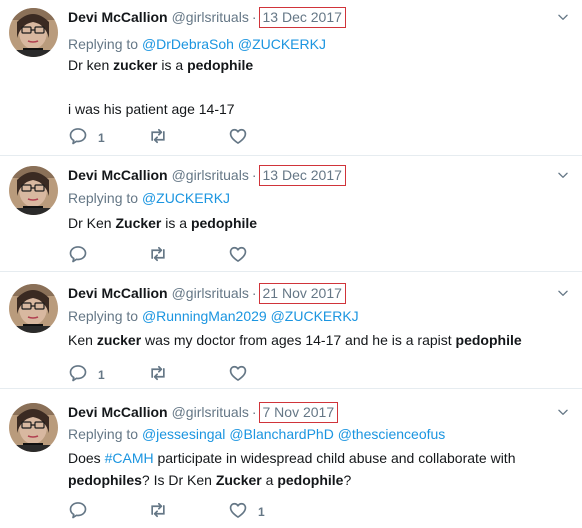 This screenshot has width=582, height=528. What do you see at coordinates (302, 293) in the screenshot?
I see `tweet-date: 21 Nov 2017` at bounding box center [302, 293].